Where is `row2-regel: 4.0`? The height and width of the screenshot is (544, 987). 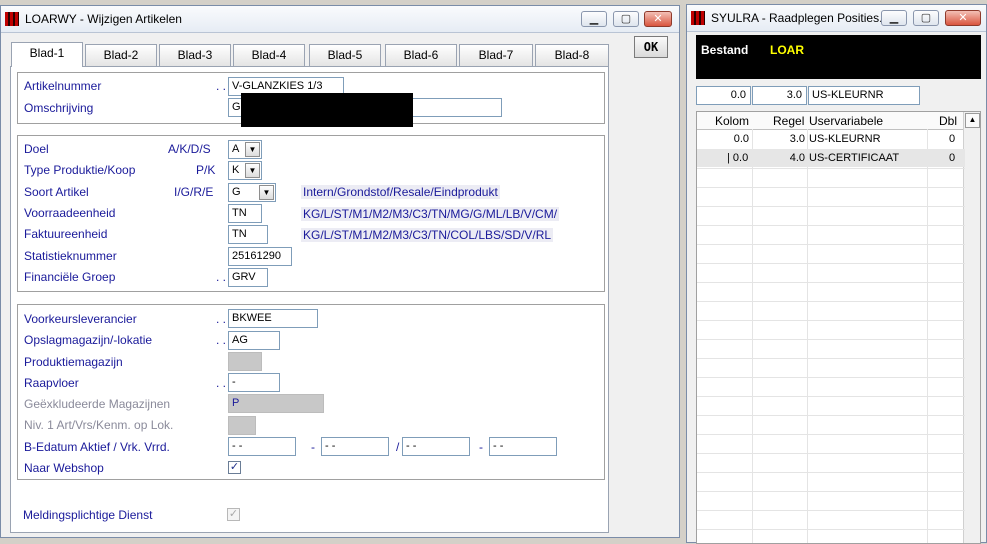 row2-regel: 4.0 is located at coordinates (797, 158).